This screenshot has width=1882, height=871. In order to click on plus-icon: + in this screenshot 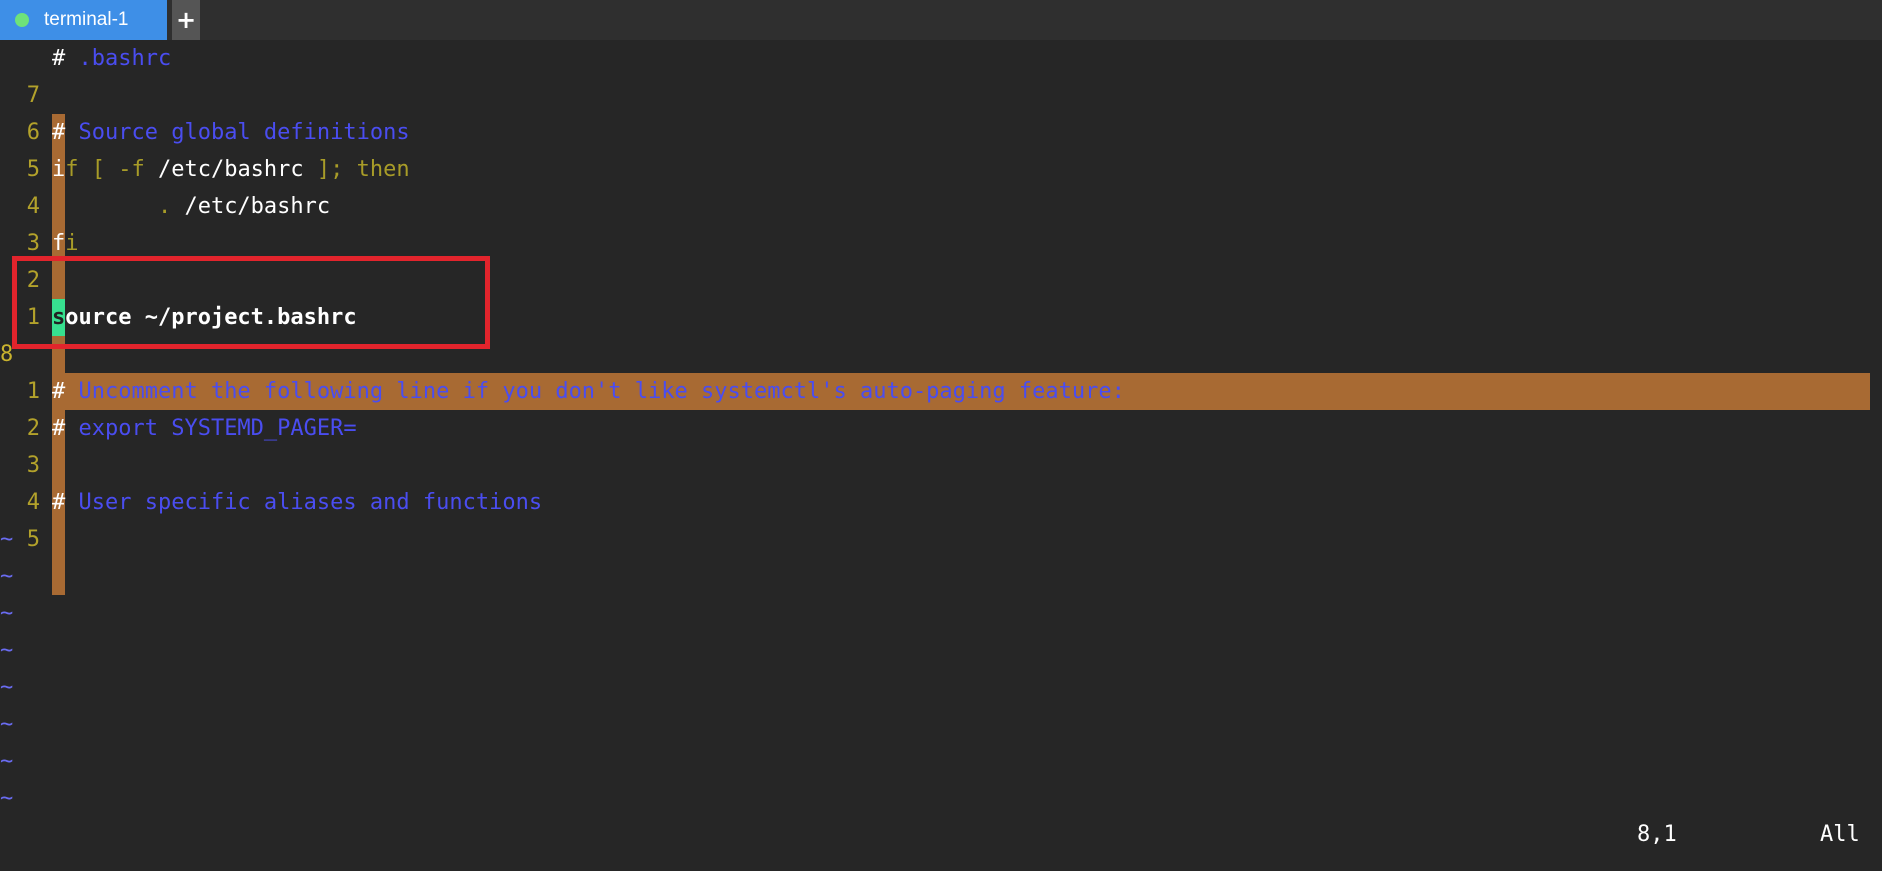, I will do `click(186, 20)`.